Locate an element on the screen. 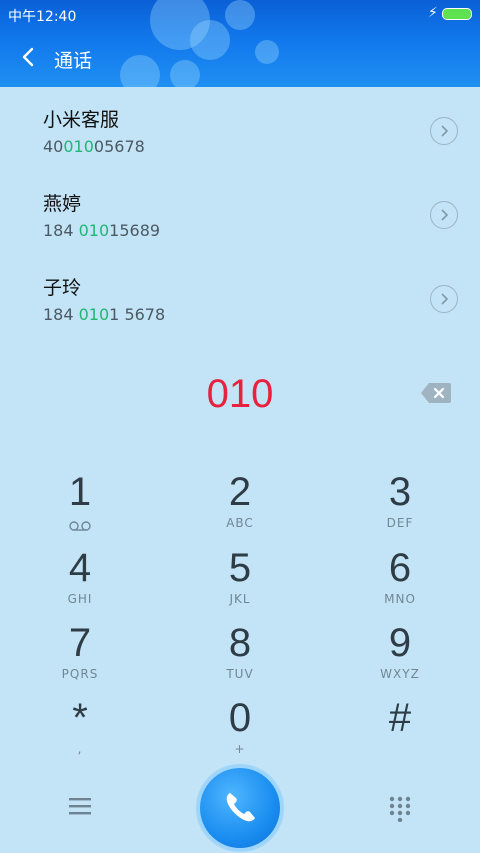 The width and height of the screenshot is (480, 853). voicemail-icon is located at coordinates (80, 525).